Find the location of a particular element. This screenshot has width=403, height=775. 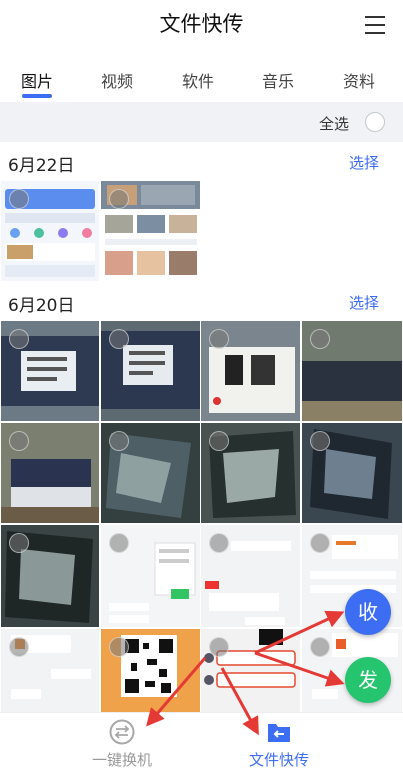

receive-button: 收 is located at coordinates (368, 612).